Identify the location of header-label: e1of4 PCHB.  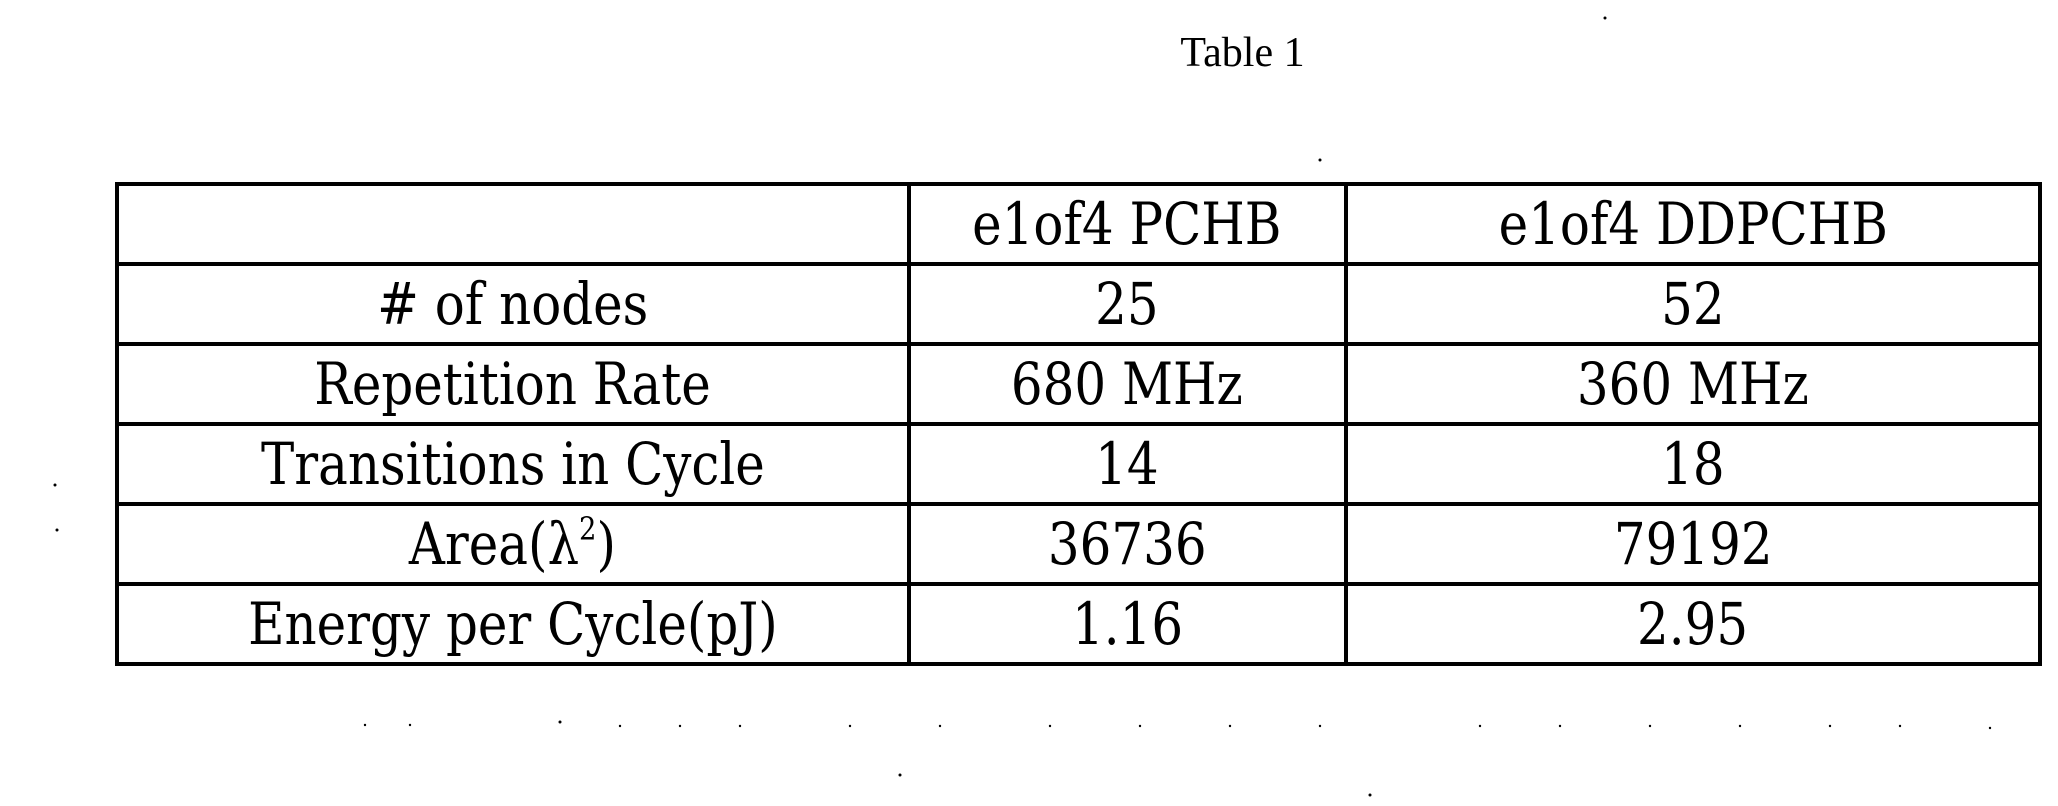
(1127, 224).